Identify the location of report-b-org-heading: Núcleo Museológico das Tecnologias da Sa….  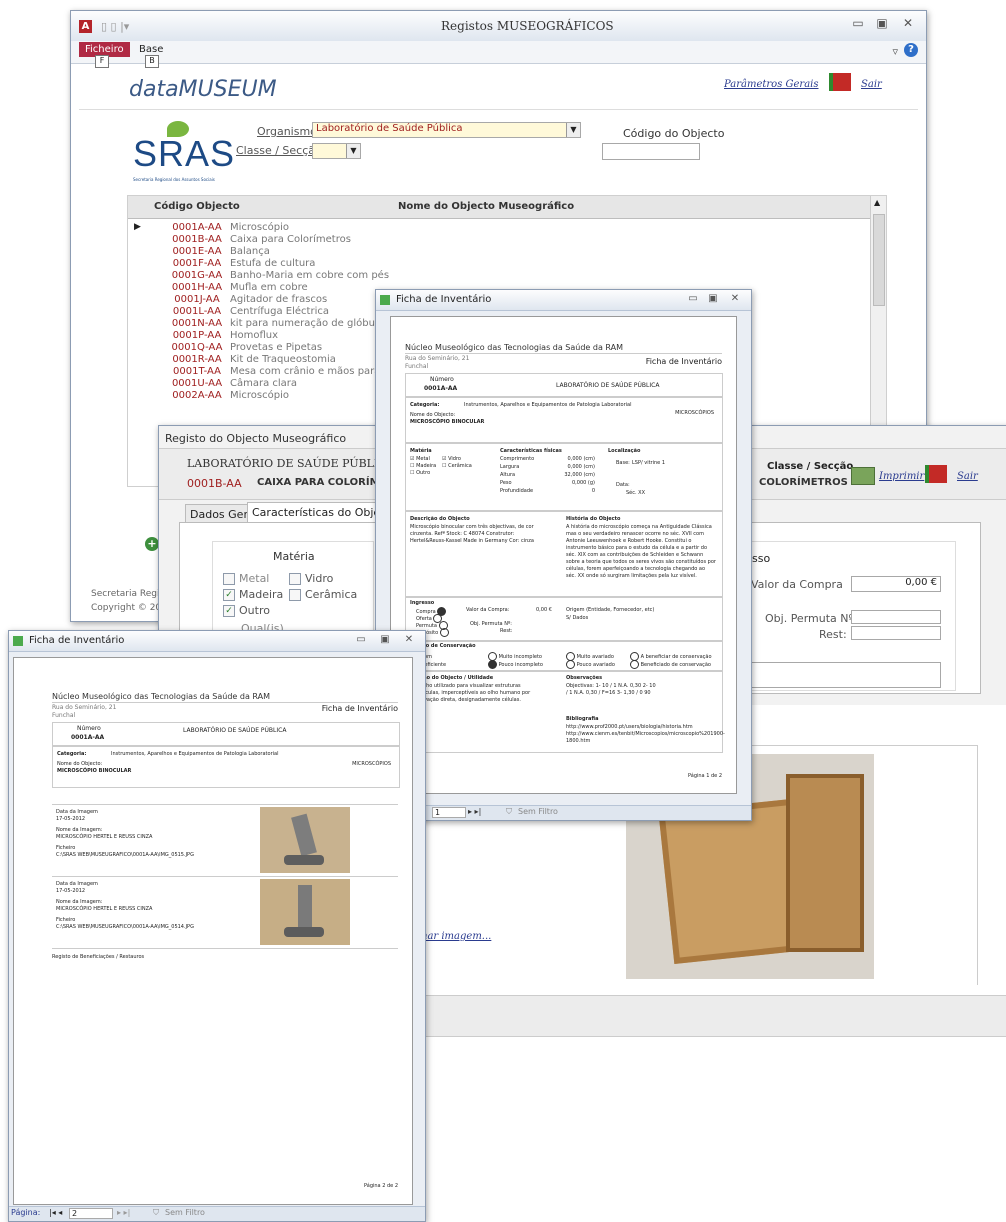
(161, 696).